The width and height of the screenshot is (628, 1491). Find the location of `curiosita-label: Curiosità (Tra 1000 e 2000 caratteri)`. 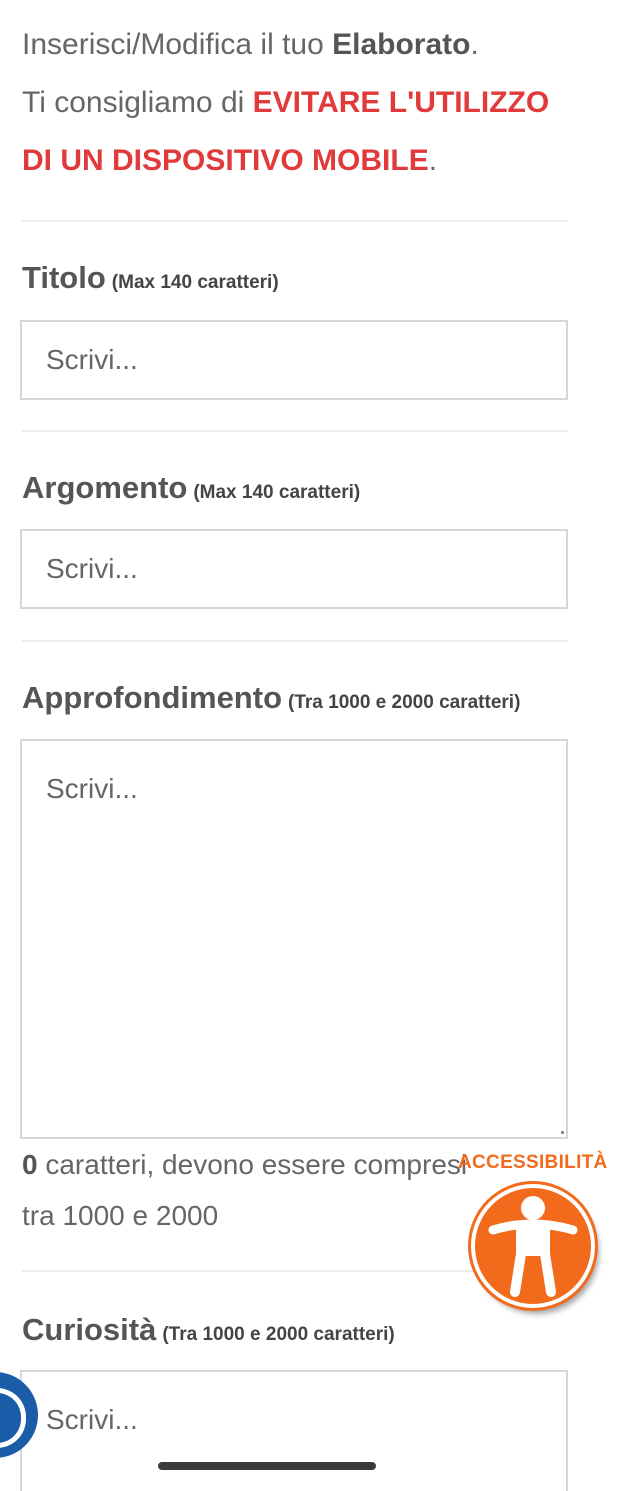

curiosita-label: Curiosità (Tra 1000 e 2000 caratteri) is located at coordinates (208, 1330).